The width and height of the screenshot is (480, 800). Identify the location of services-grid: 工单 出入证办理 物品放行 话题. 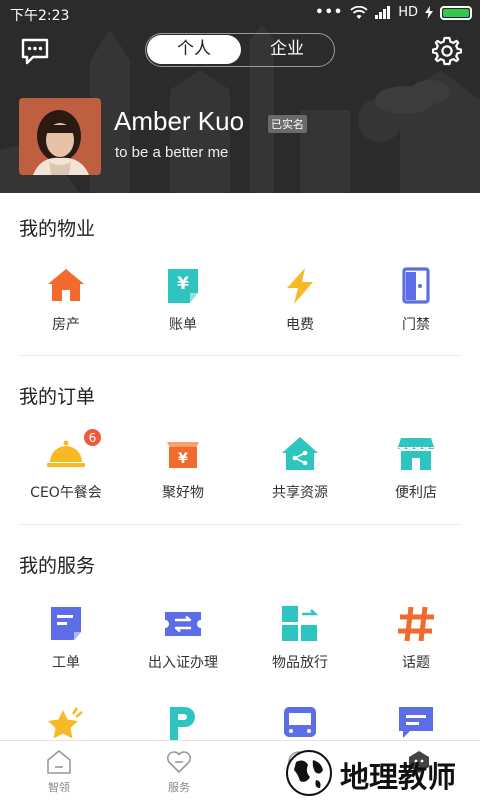
(240, 644).